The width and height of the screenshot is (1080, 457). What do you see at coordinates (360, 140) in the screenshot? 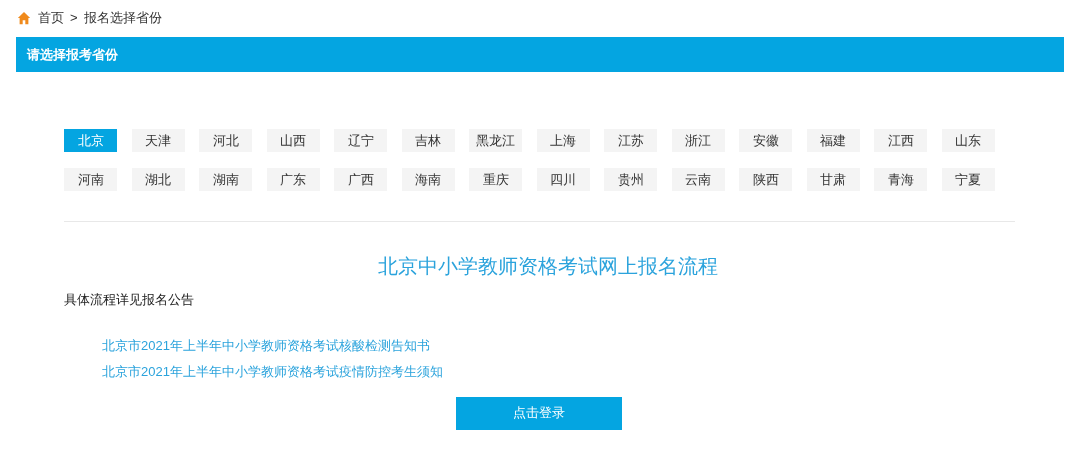
I see `province-button: 辽宁` at bounding box center [360, 140].